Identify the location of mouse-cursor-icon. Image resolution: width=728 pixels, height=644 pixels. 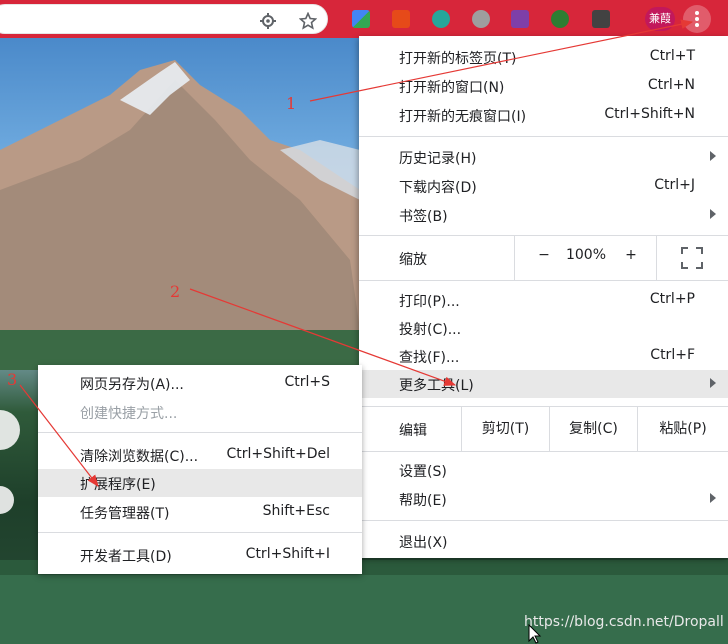
(535, 634).